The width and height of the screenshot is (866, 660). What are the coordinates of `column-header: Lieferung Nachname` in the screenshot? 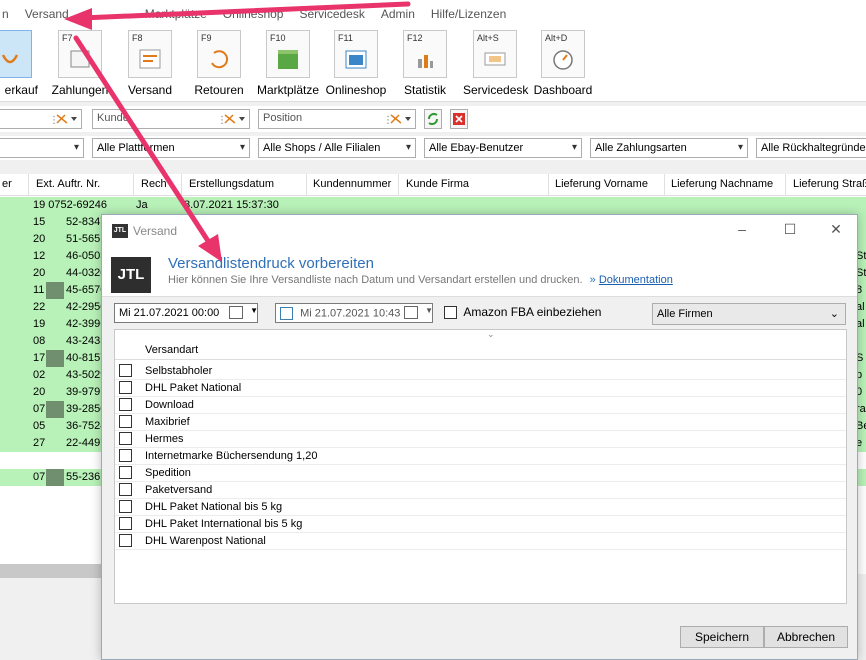 It's located at (722, 184).